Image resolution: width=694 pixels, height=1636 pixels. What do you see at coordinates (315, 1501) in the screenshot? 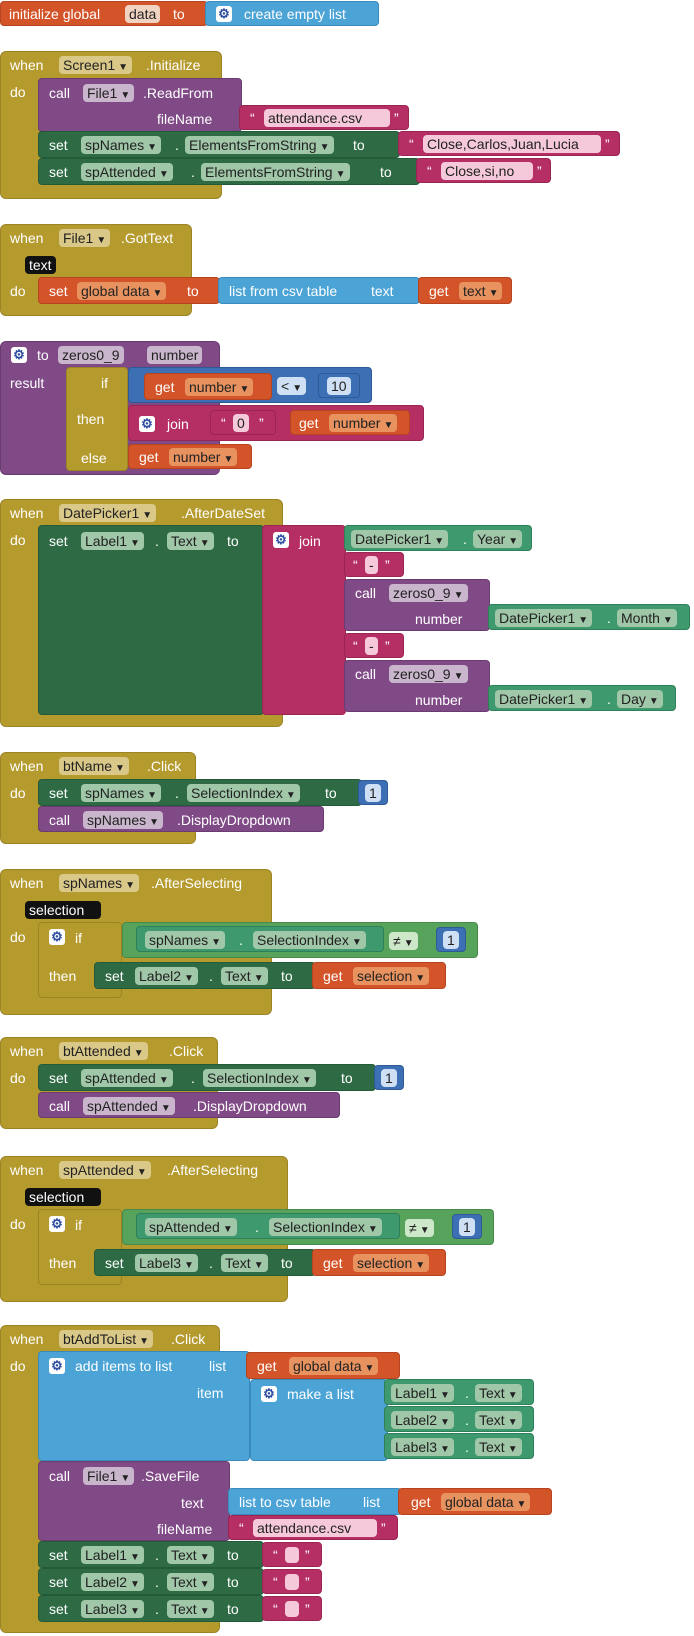
I see `list-to-csv-table-block: list to csv table list` at bounding box center [315, 1501].